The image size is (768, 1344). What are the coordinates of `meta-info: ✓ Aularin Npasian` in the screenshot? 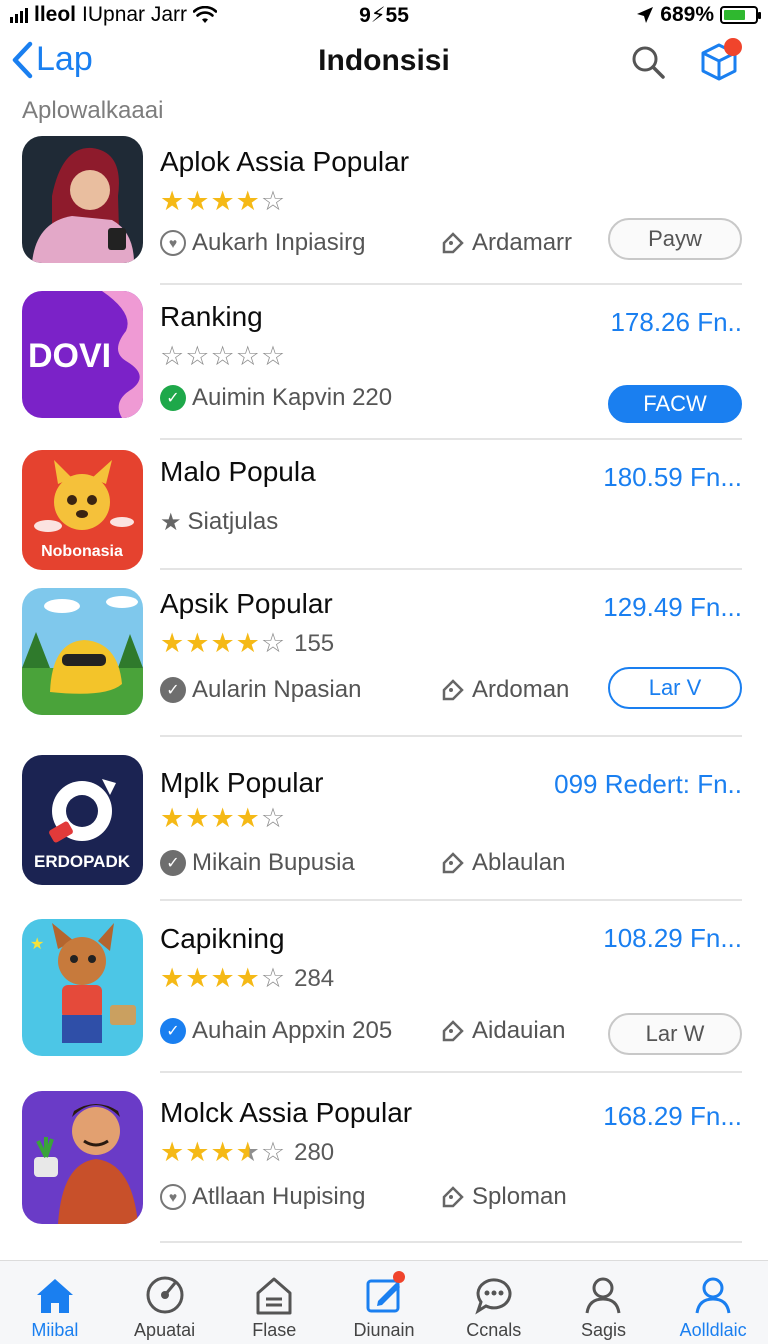 It's located at (260, 690).